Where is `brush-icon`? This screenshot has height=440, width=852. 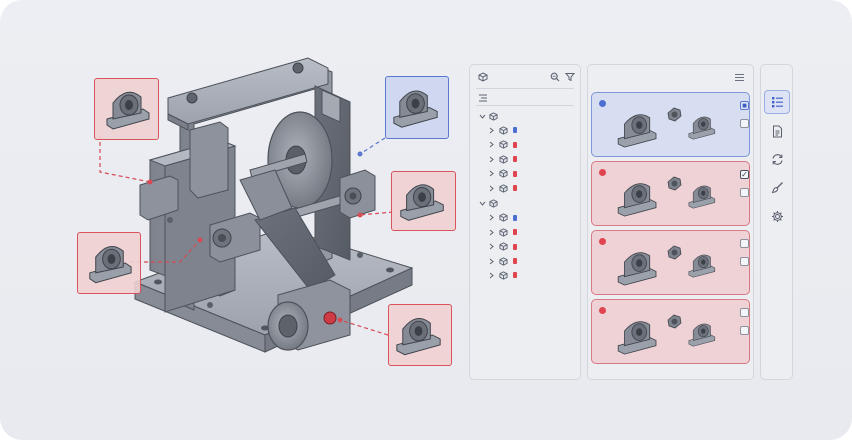
brush-icon is located at coordinates (777, 187).